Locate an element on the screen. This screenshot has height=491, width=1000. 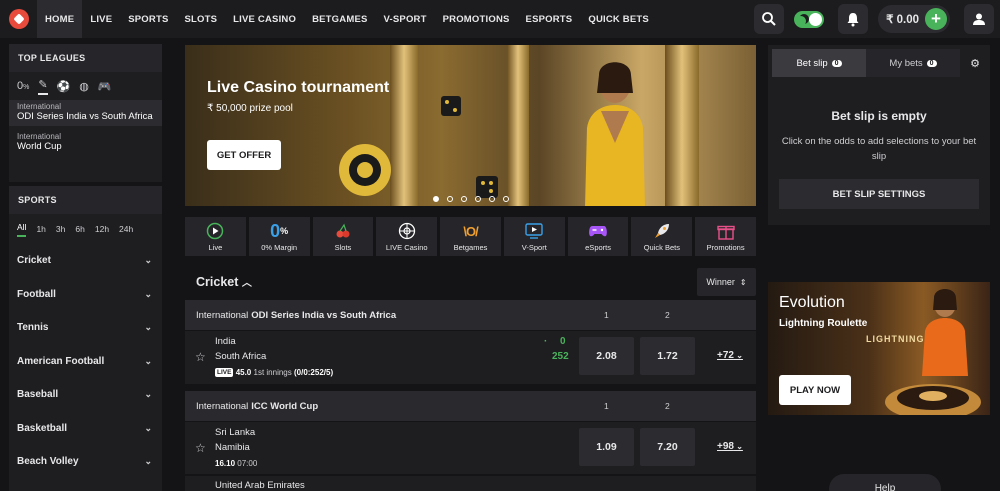
quick-link-margin: 0% 0% Margin is located at coordinates (279, 236).